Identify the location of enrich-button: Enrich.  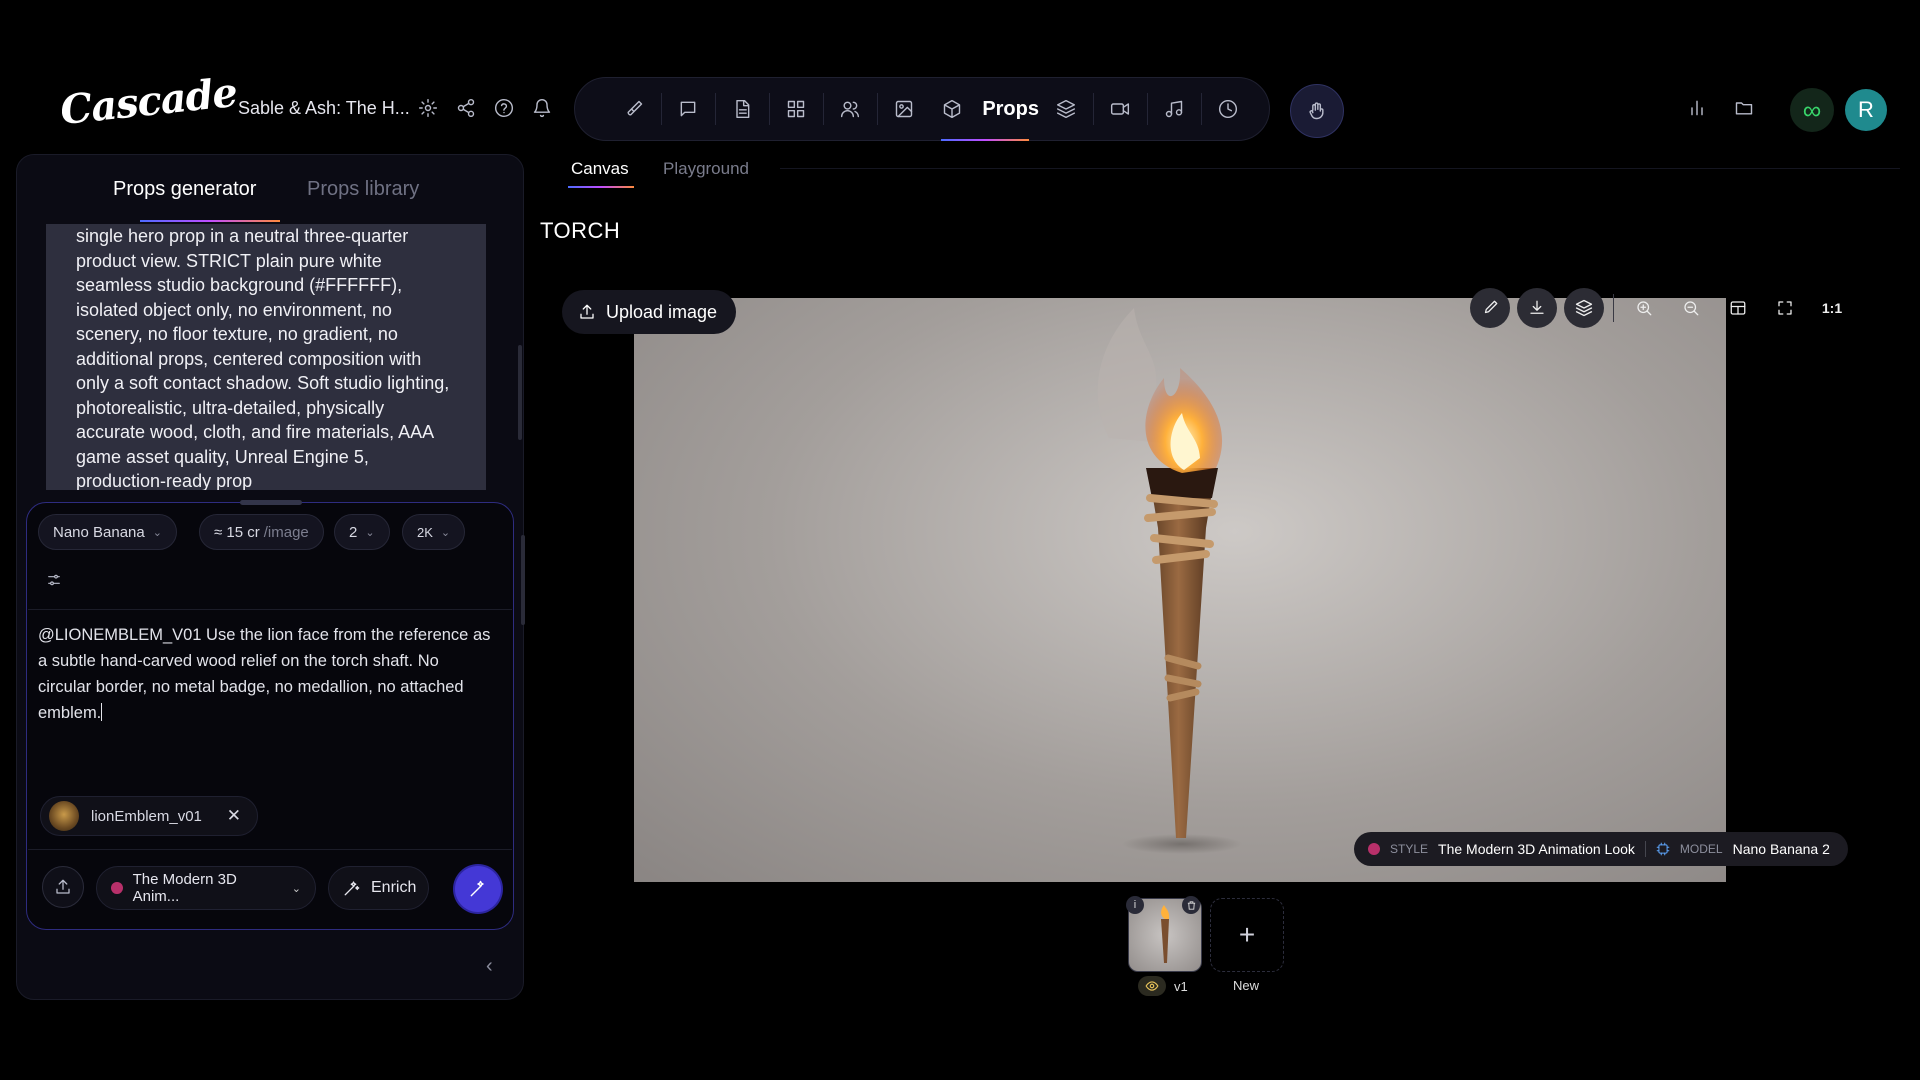
(378, 888).